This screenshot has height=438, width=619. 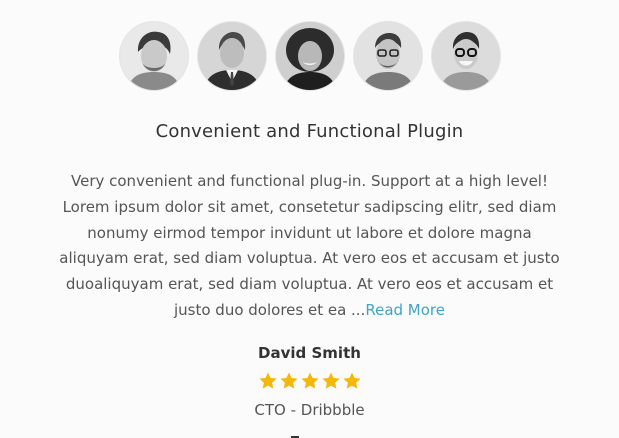 I want to click on star-rating, so click(x=309, y=381).